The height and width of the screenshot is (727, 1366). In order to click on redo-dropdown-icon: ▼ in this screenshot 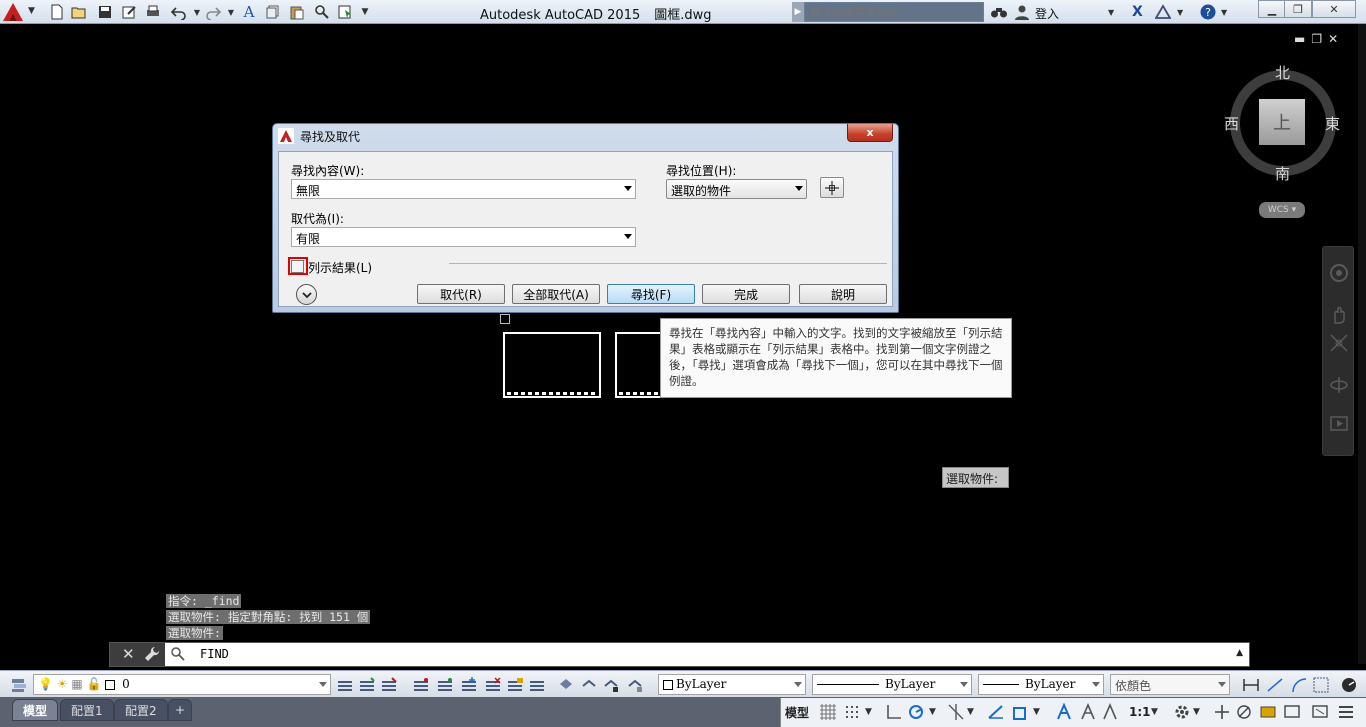, I will do `click(231, 12)`.